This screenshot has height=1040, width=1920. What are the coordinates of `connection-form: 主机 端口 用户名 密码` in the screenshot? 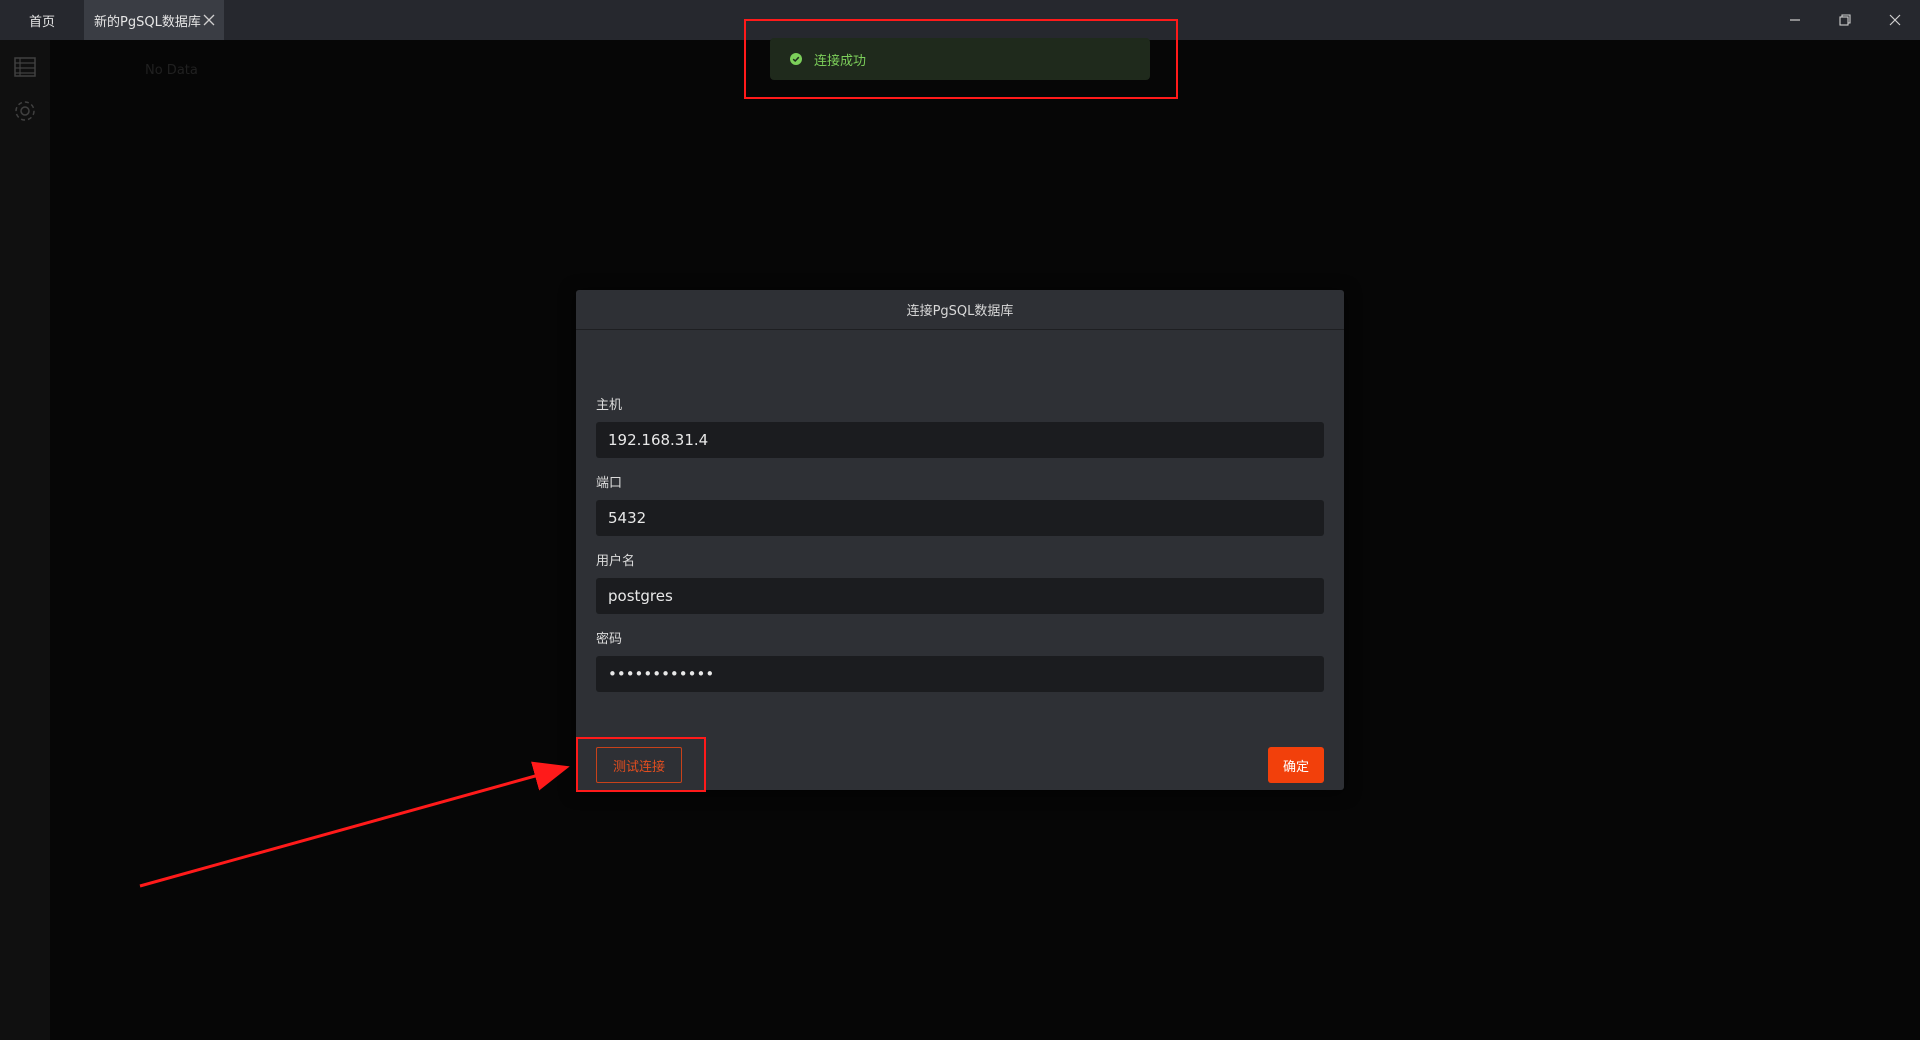 It's located at (960, 554).